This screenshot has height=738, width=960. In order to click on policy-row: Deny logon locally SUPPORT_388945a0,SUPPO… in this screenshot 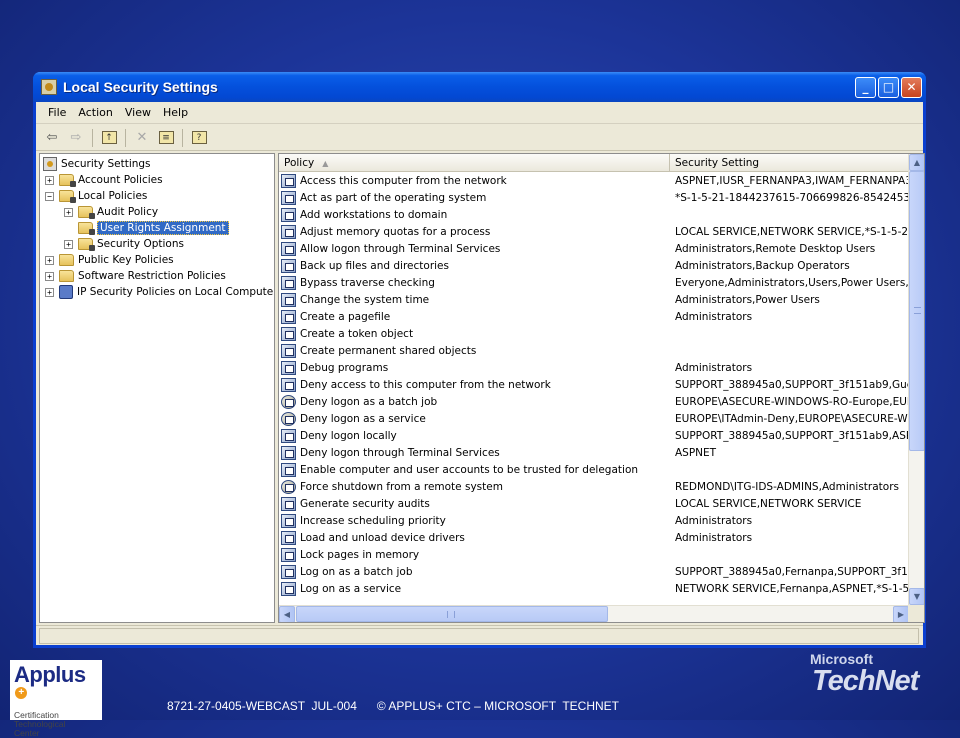, I will do `click(594, 435)`.